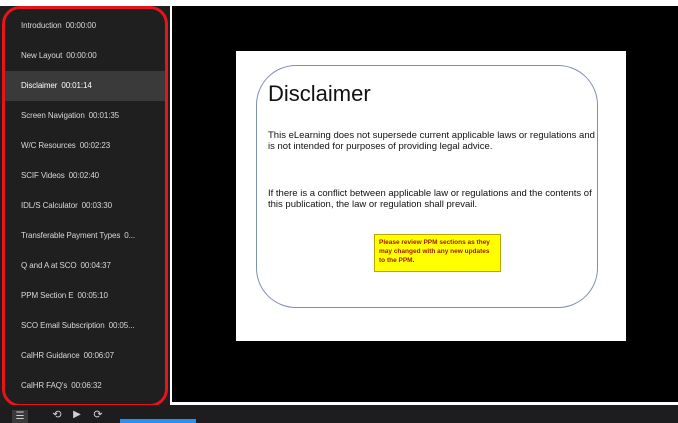 The width and height of the screenshot is (678, 423). I want to click on toc-item-time: 00:06:32, so click(86, 385).